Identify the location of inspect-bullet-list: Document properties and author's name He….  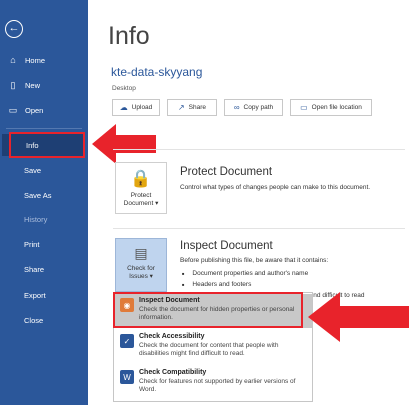
(245, 279).